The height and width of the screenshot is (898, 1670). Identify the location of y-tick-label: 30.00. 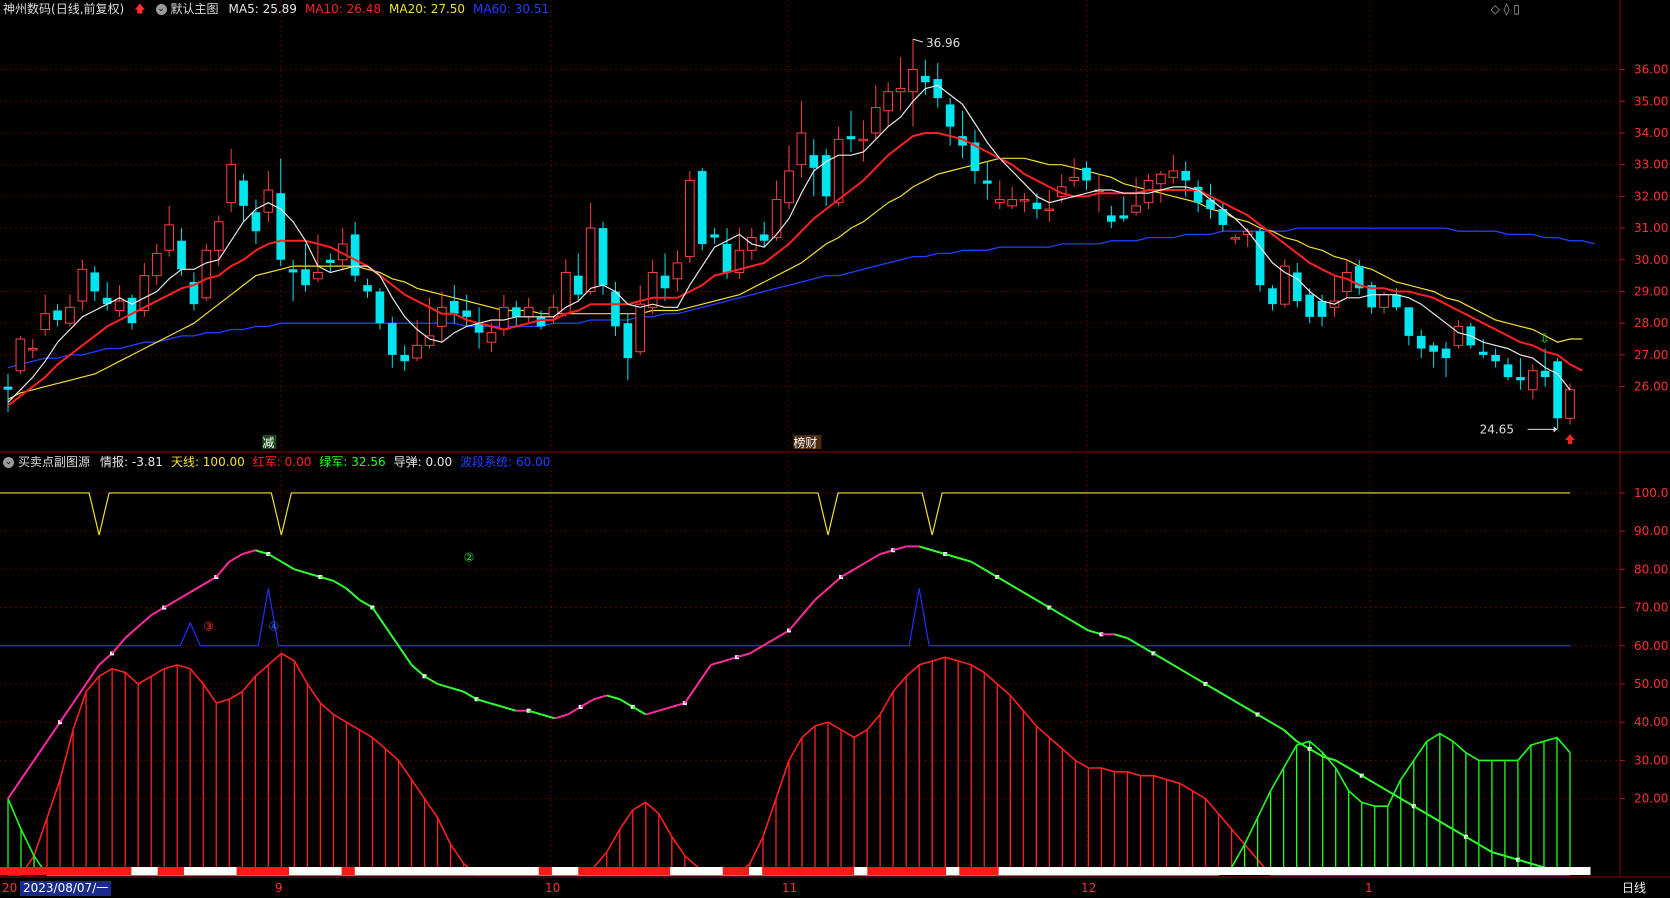
(1651, 260).